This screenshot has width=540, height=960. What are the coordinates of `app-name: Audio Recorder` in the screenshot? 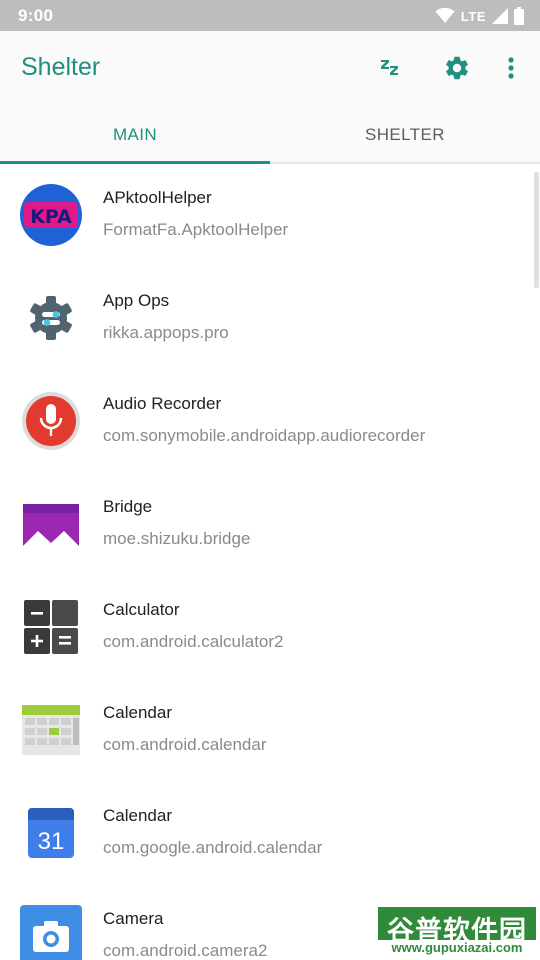 It's located at (162, 403).